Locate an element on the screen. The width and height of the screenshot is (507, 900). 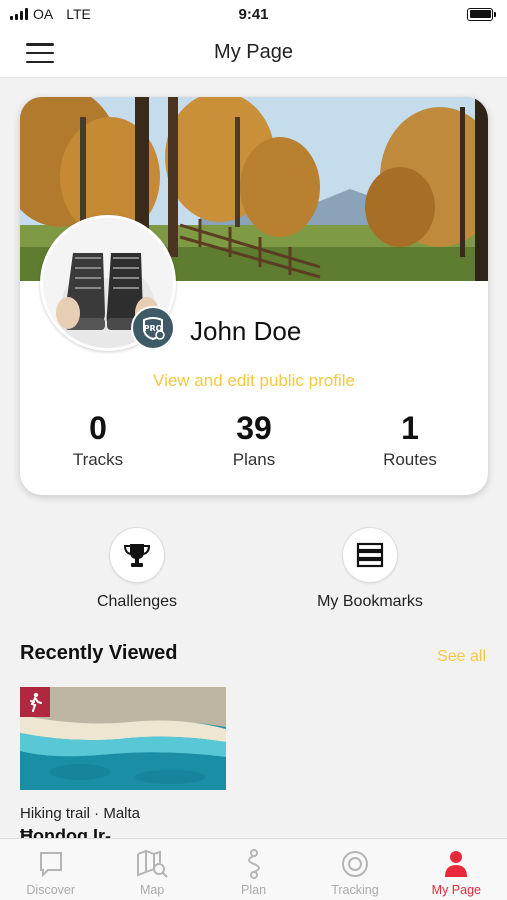
discover-icon is located at coordinates (51, 864).